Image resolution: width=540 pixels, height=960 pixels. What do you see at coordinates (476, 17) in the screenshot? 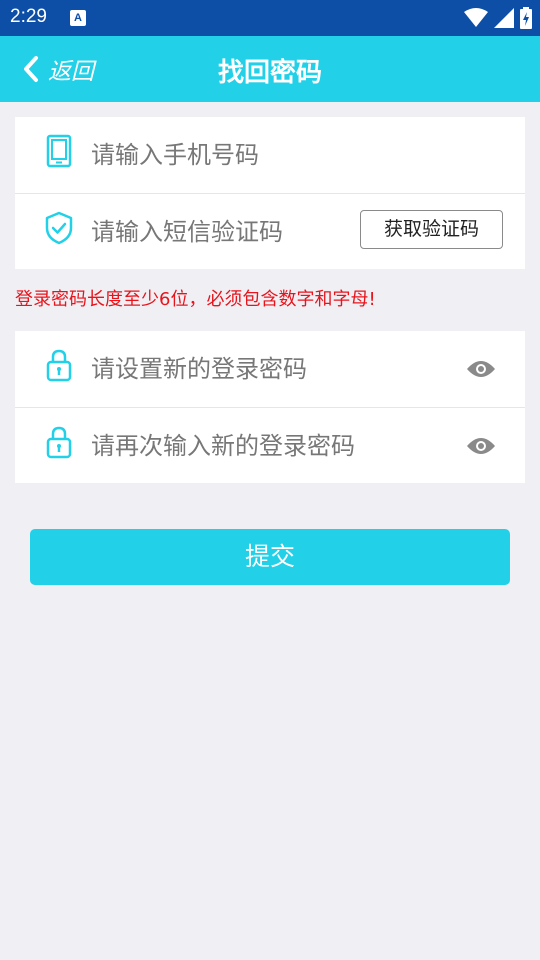
I see `wifi-icon` at bounding box center [476, 17].